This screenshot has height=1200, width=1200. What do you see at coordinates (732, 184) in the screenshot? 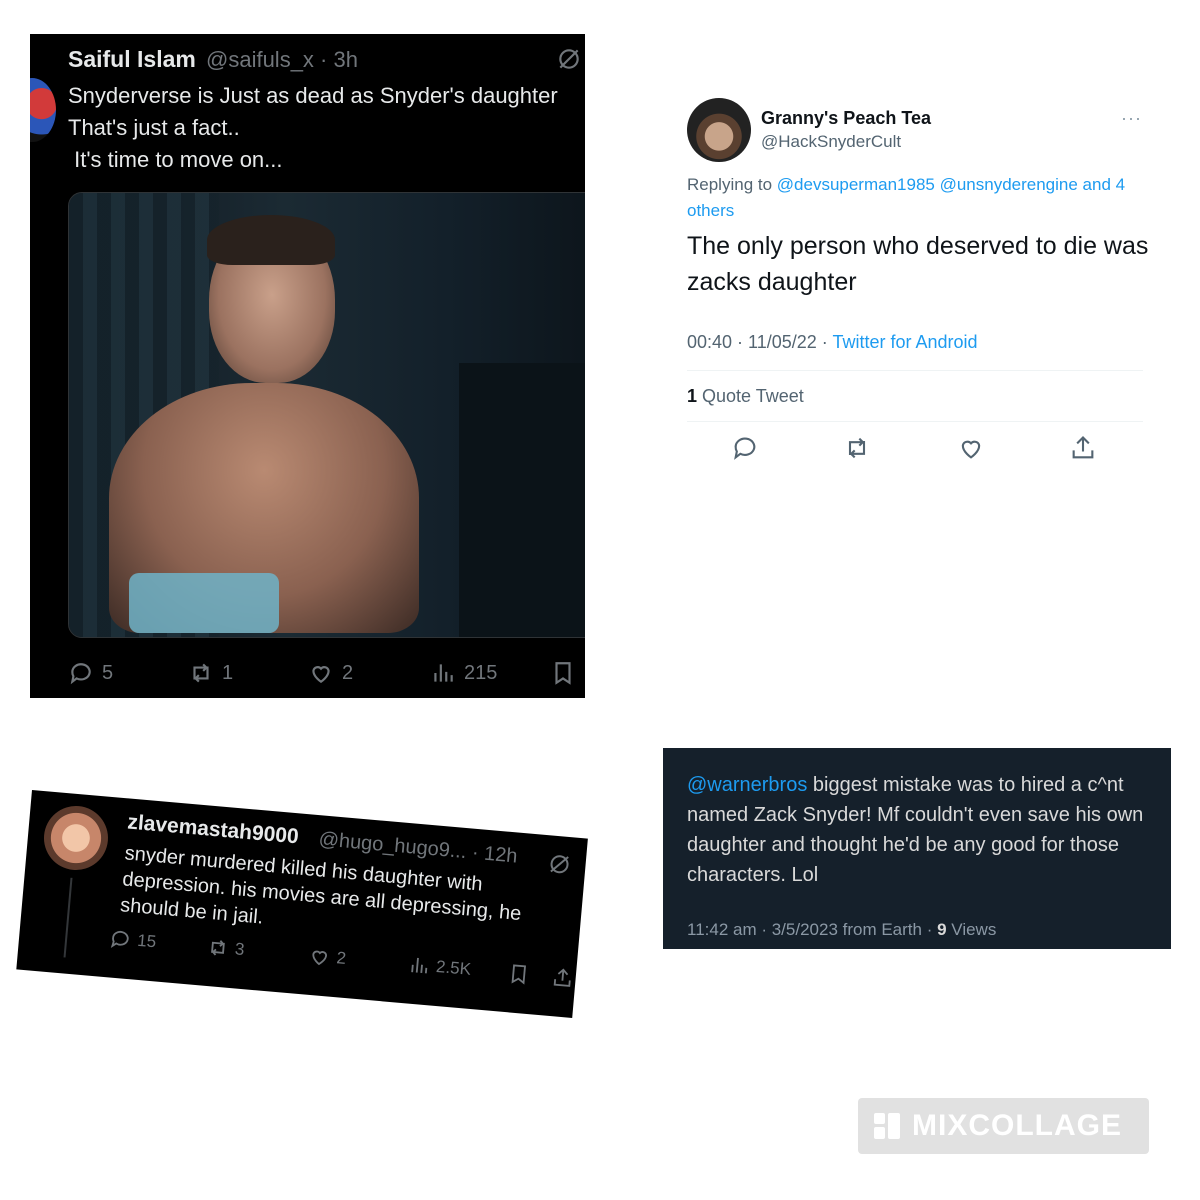
I see `replying-to-label: Replying to` at bounding box center [732, 184].